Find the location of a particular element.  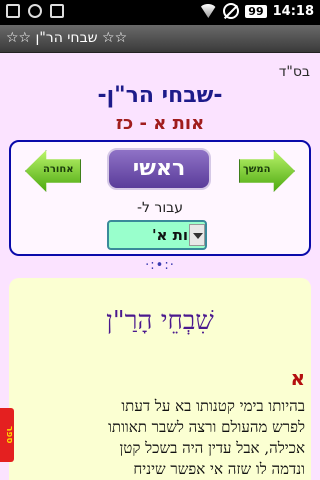

battery-level: 99 is located at coordinates (256, 11).